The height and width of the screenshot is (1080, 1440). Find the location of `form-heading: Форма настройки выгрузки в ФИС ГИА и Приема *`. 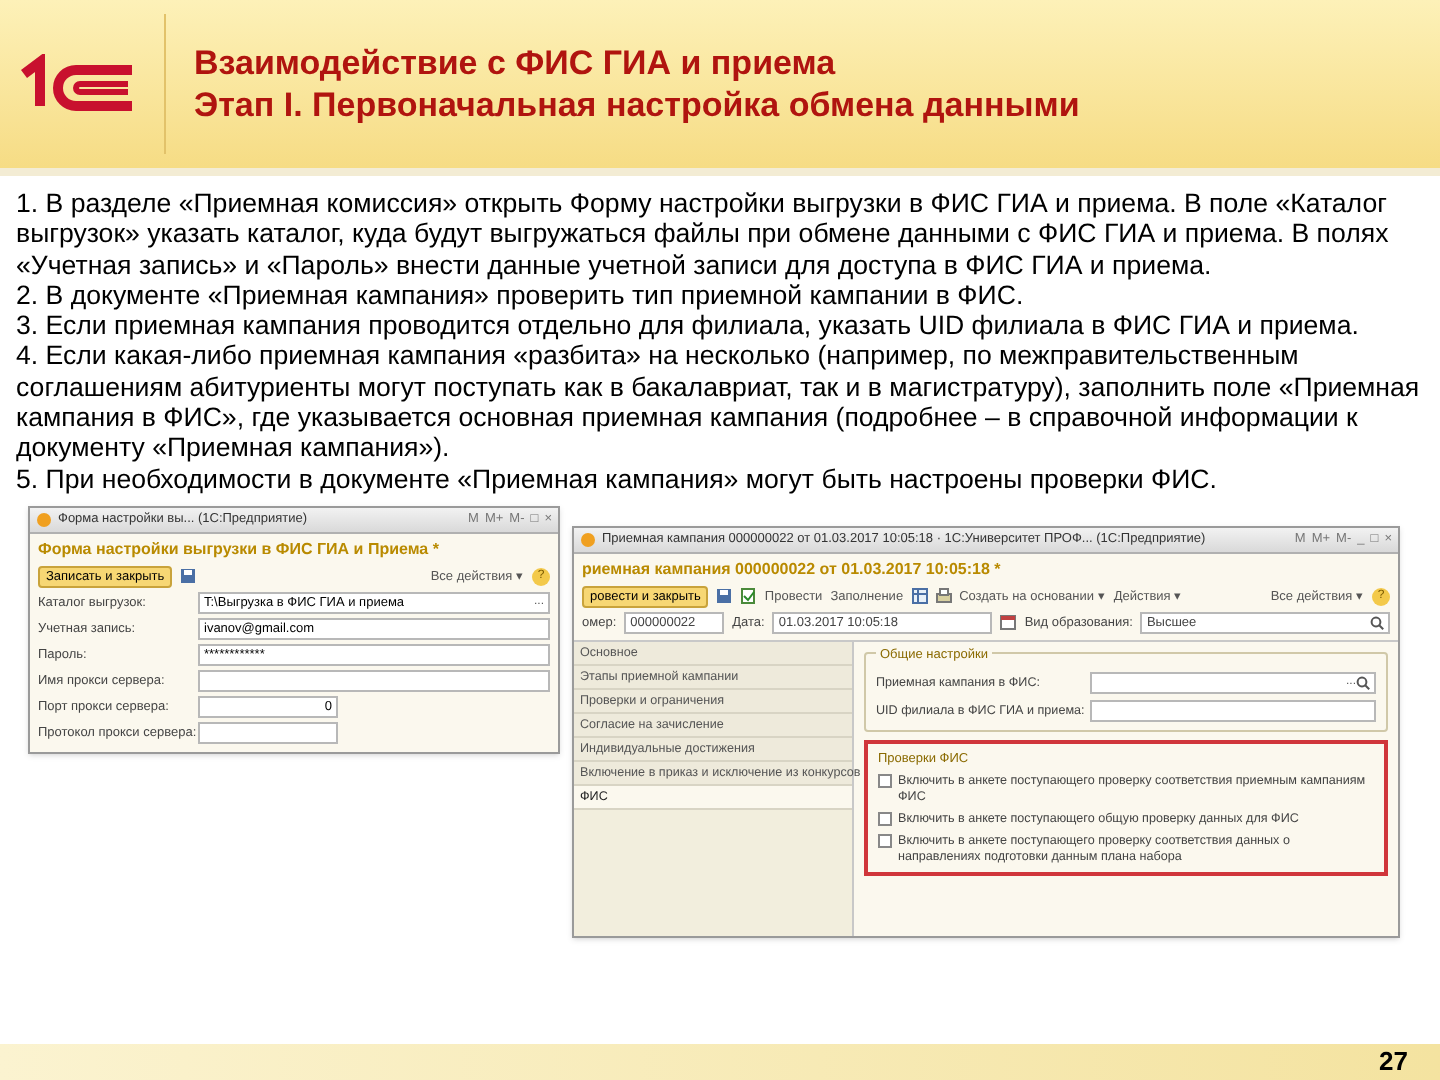

form-heading: Форма настройки выгрузки в ФИС ГИА и Приема * is located at coordinates (238, 549).